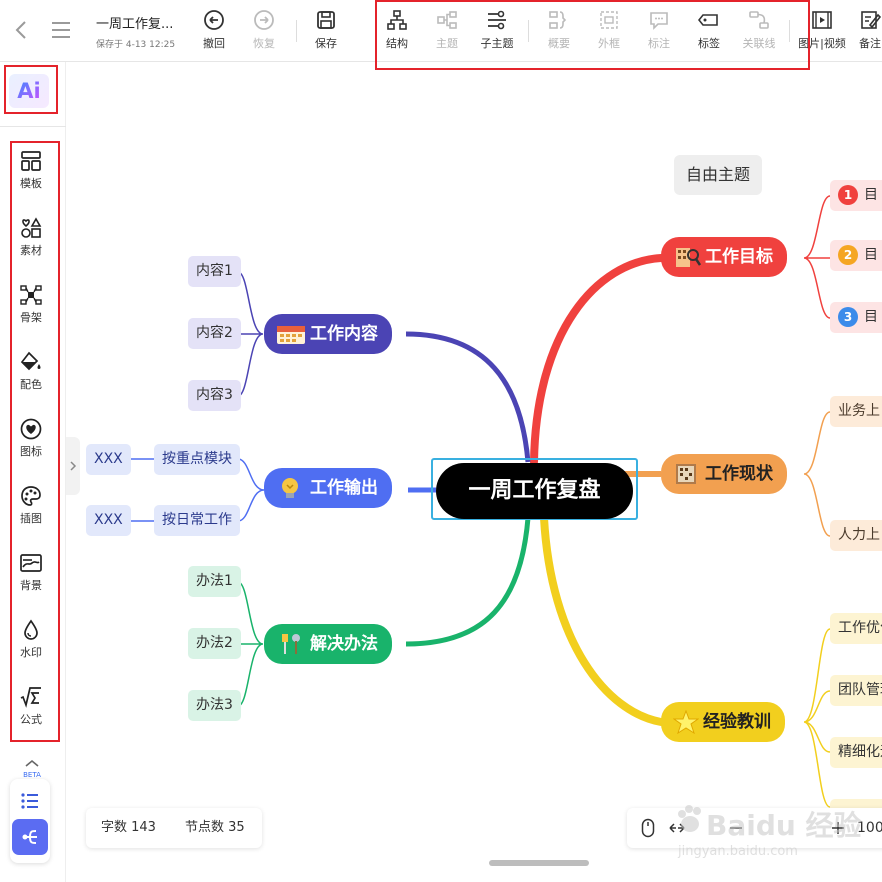 This screenshot has width=882, height=882. Describe the element at coordinates (214, 705) in the screenshot. I see `leaf-solution-3: 办法3` at that location.